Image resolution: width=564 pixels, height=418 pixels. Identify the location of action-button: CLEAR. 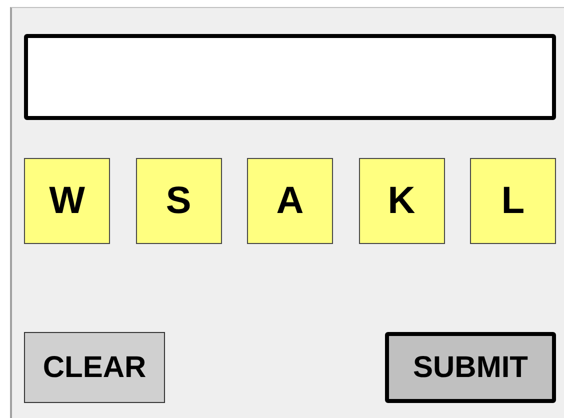
(94, 367).